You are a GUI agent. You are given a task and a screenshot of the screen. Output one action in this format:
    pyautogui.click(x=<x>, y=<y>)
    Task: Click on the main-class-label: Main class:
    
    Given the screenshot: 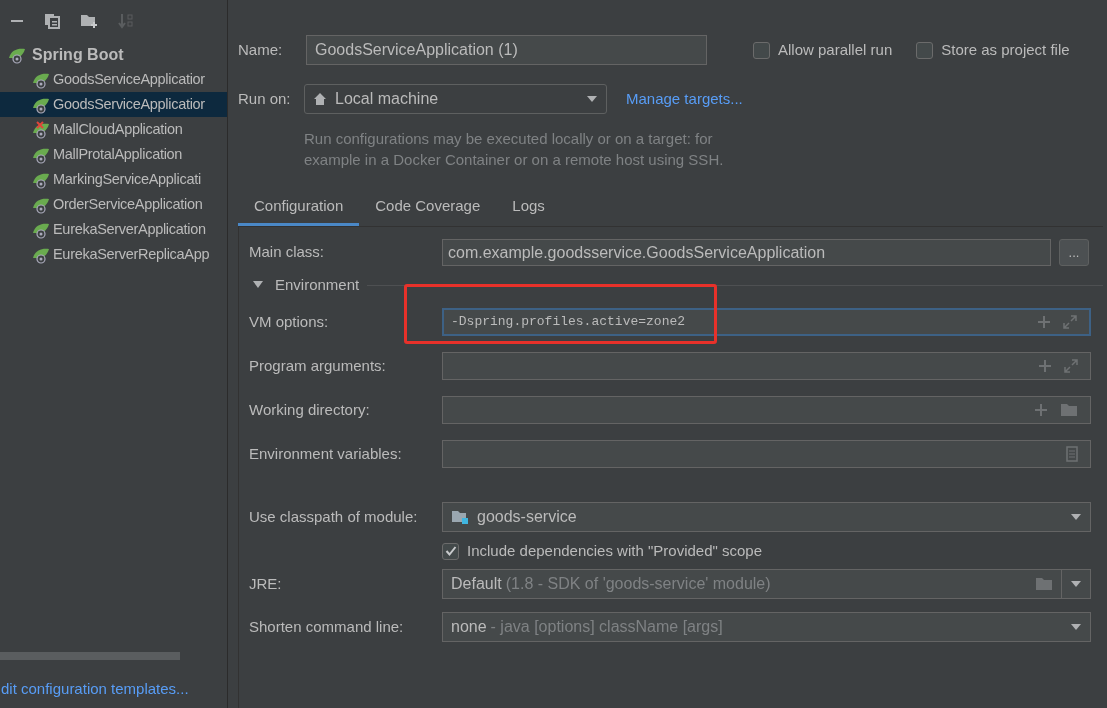 What is the action you would take?
    pyautogui.click(x=287, y=252)
    